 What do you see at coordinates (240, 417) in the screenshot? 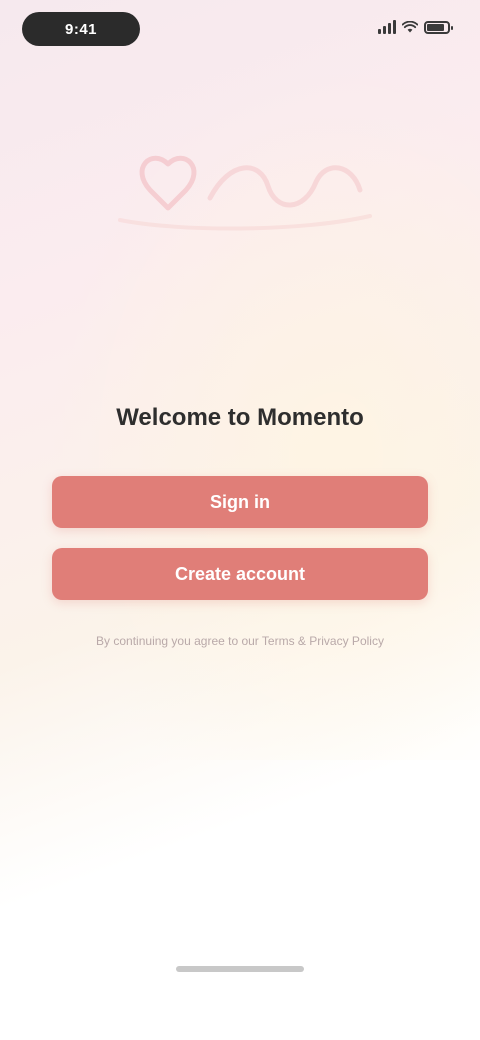
I see `welcome-title: Welcome to Momento` at bounding box center [240, 417].